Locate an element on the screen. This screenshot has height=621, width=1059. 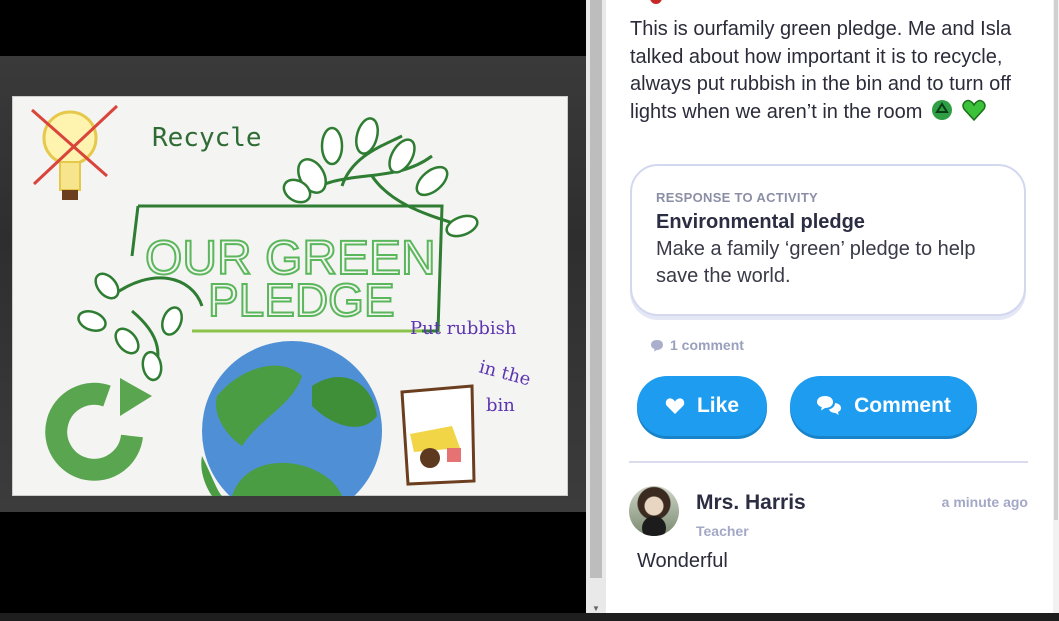
activity-kicker: RESPONSE TO ACTIVITY is located at coordinates (737, 197).